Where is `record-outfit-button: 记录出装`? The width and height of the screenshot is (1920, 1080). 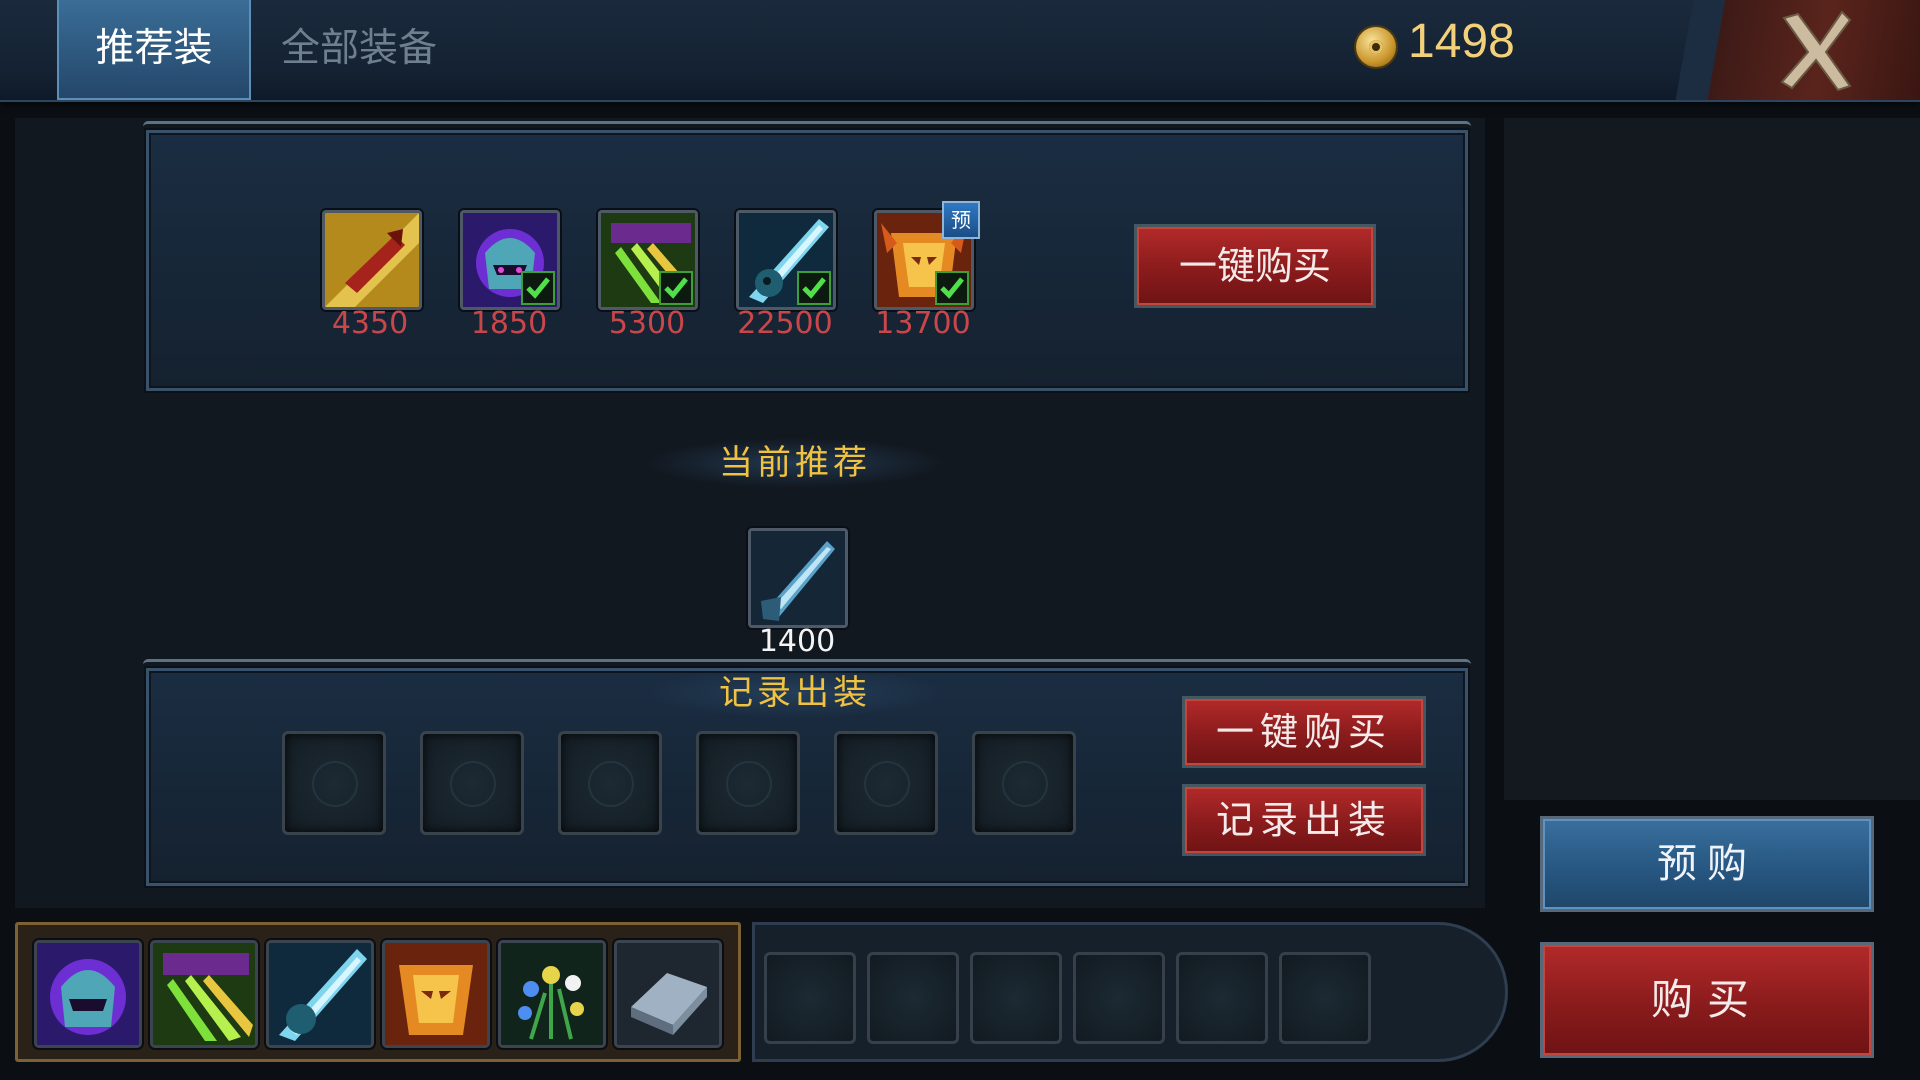
record-outfit-button: 记录出装 is located at coordinates (1304, 820).